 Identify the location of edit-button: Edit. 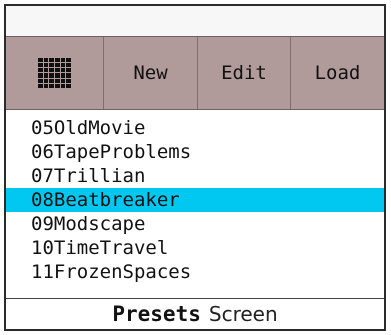
(244, 73).